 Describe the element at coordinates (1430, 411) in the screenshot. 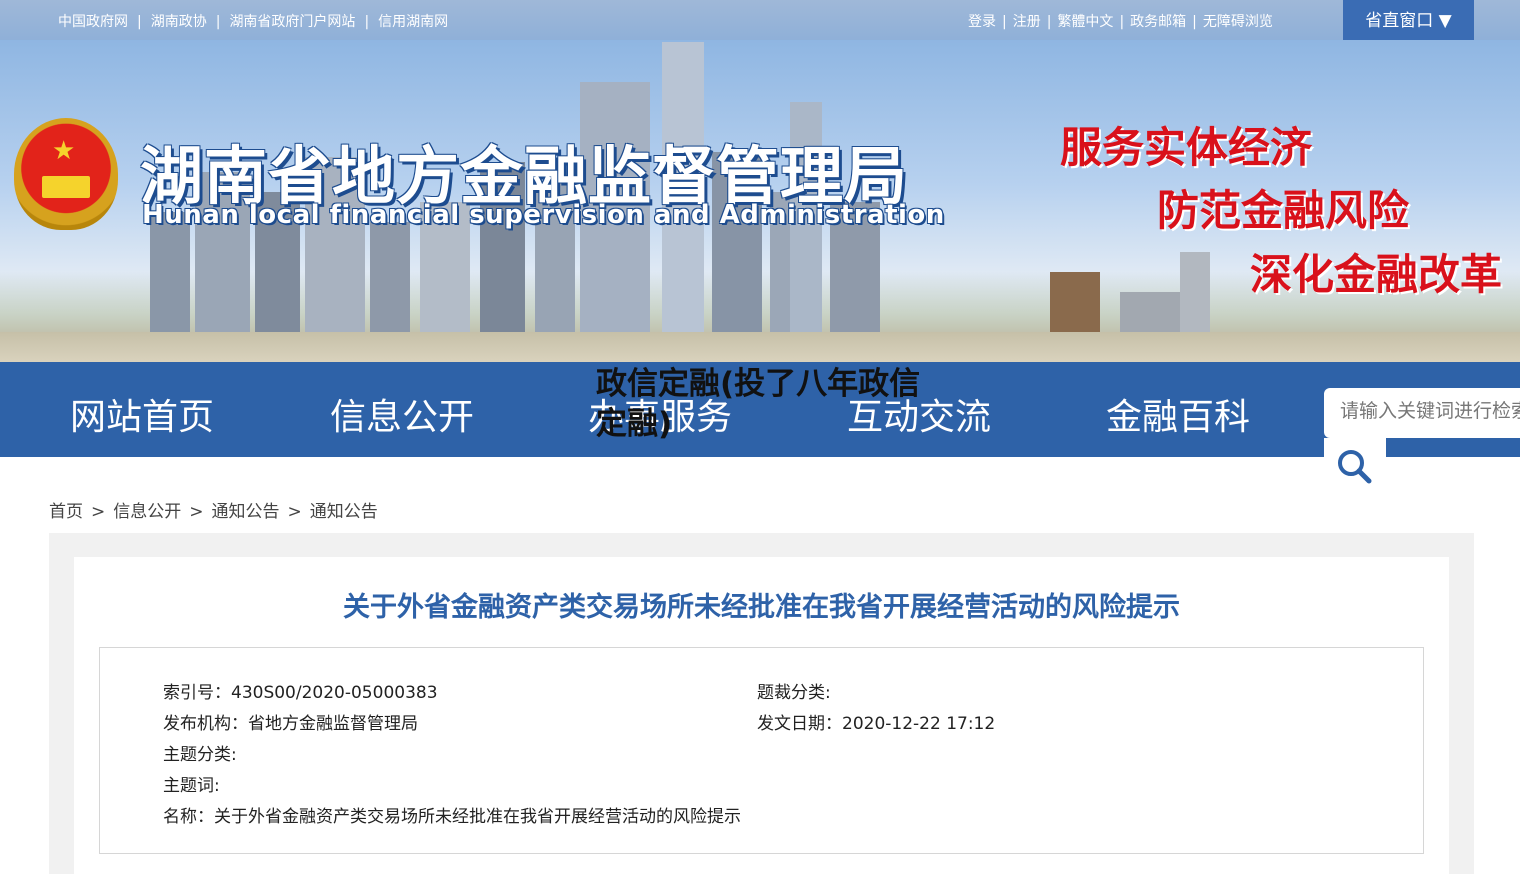

I see `search-input` at that location.